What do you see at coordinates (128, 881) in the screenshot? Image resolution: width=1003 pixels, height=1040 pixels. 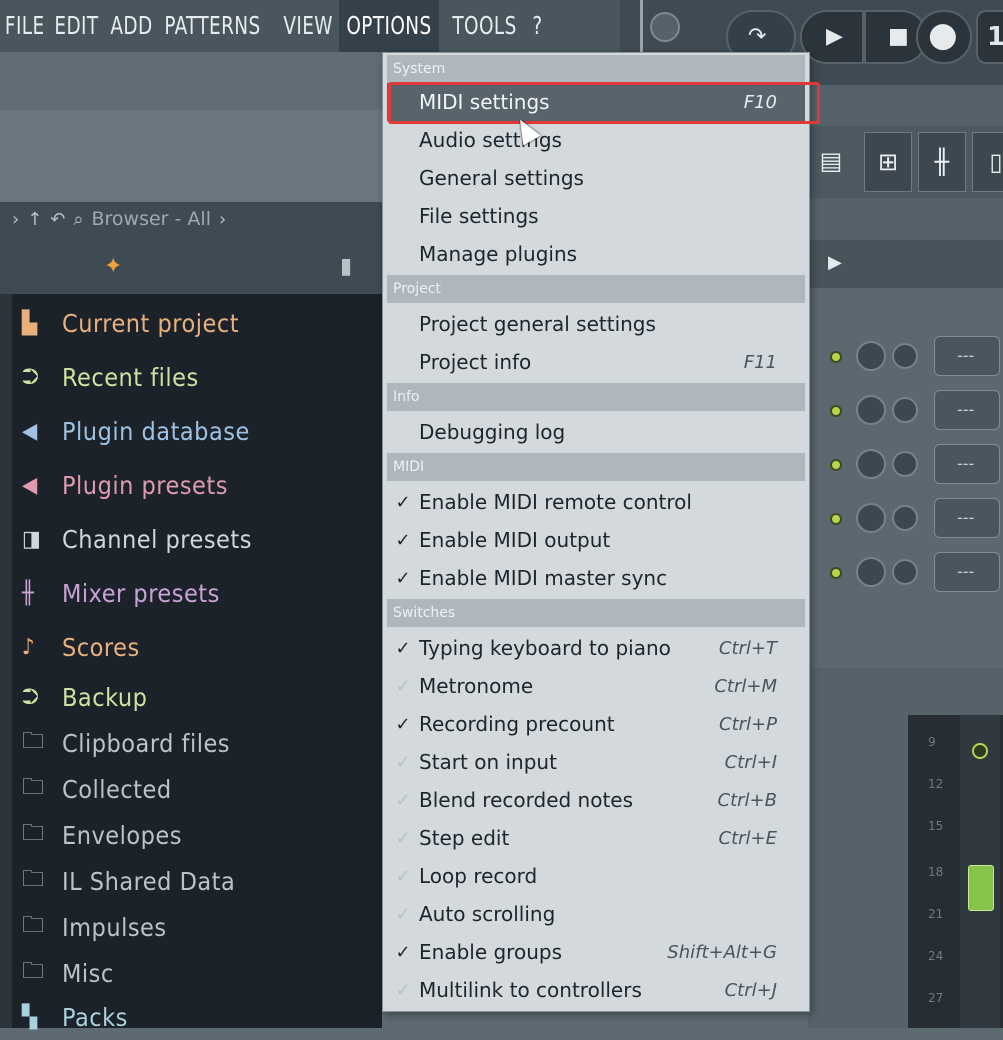 I see `list-item: 🗀 IL Shared Data` at bounding box center [128, 881].